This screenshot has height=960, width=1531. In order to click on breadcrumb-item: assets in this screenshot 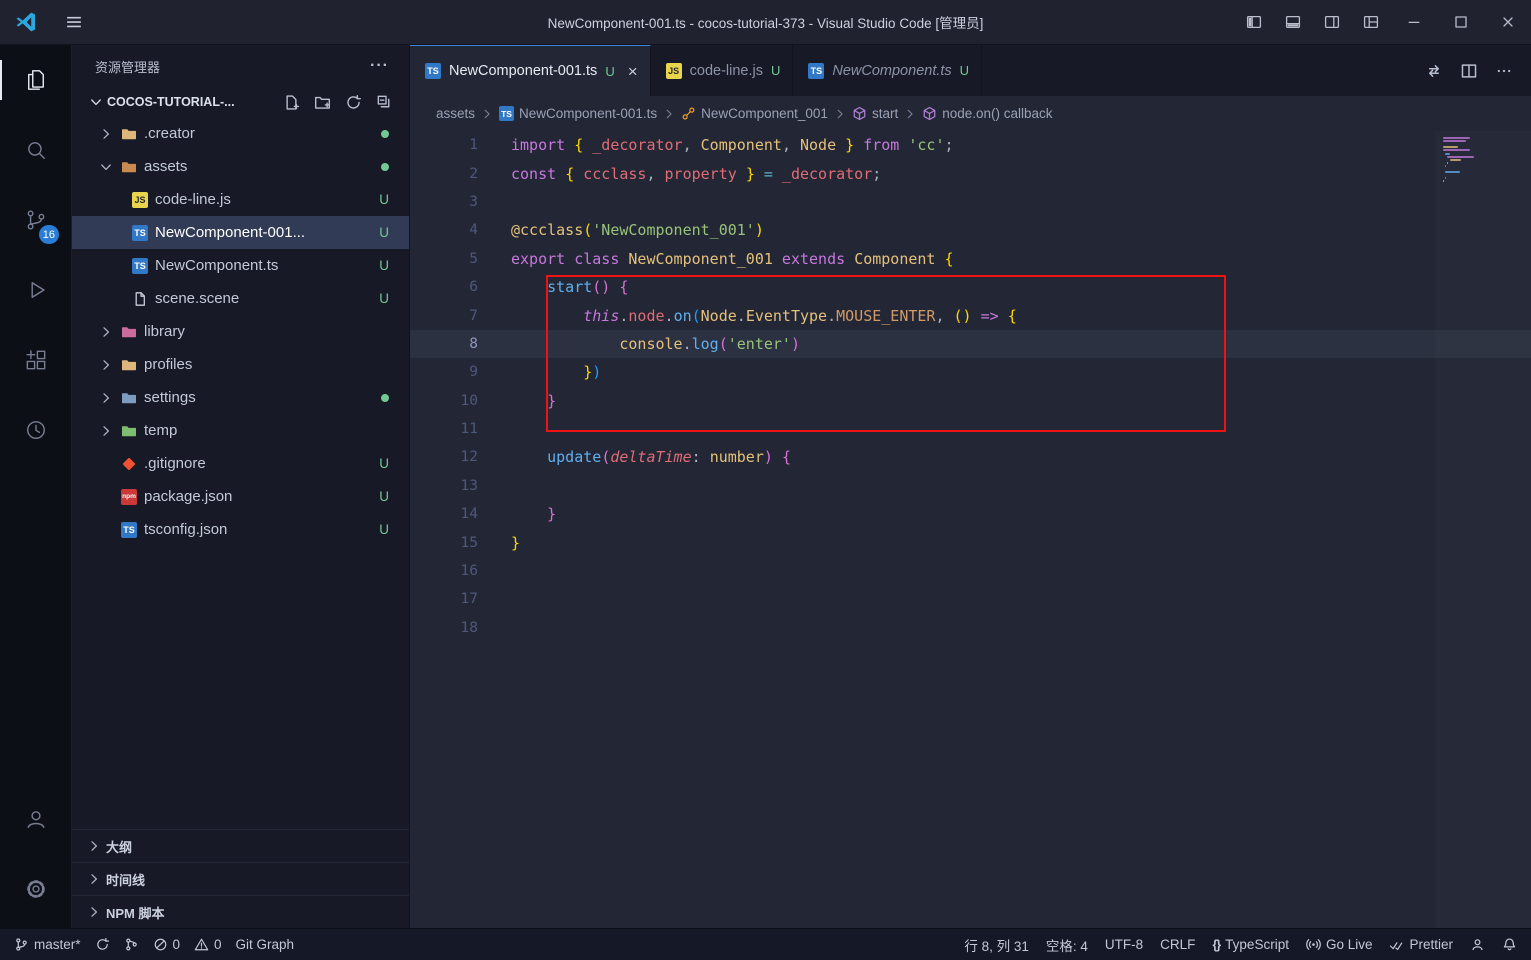, I will do `click(455, 113)`.